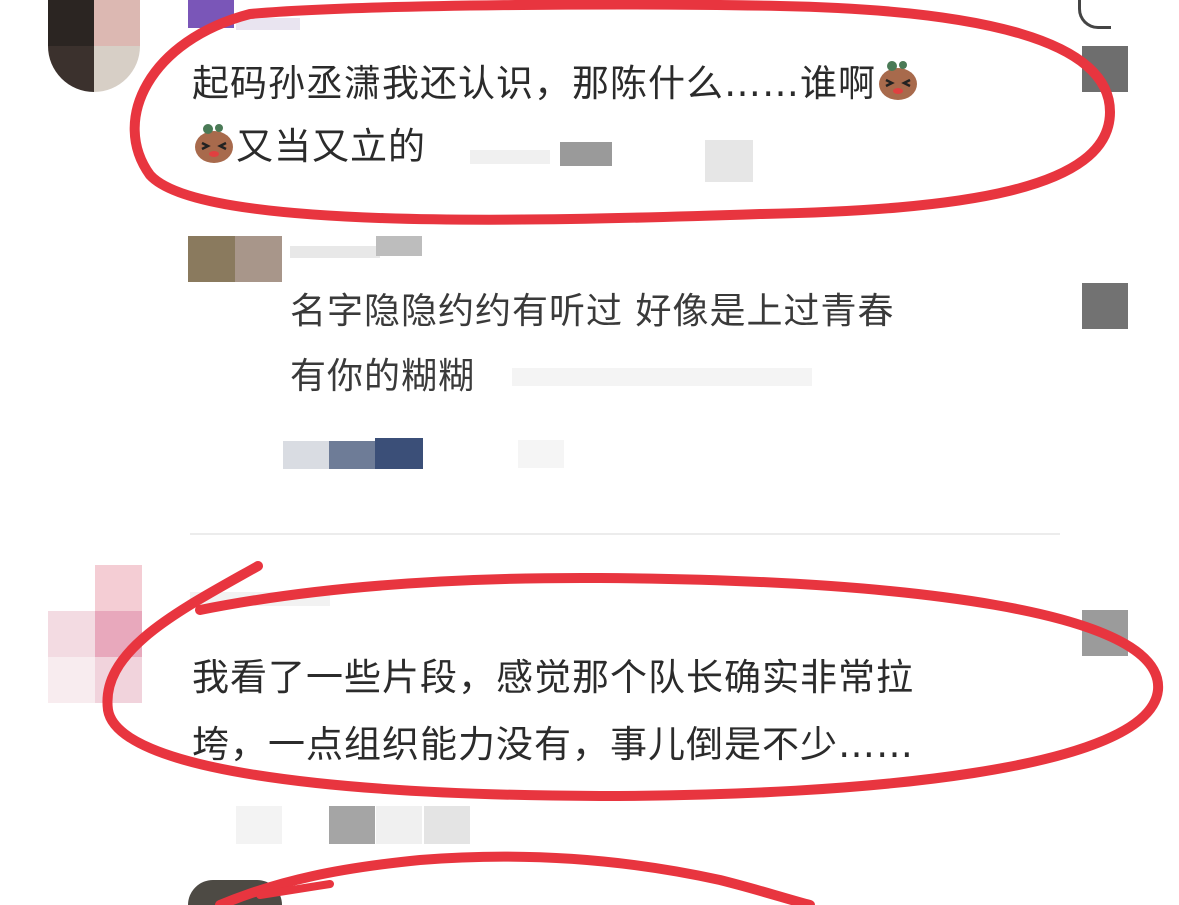 The width and height of the screenshot is (1179, 905). What do you see at coordinates (625, 534) in the screenshot?
I see `divider` at bounding box center [625, 534].